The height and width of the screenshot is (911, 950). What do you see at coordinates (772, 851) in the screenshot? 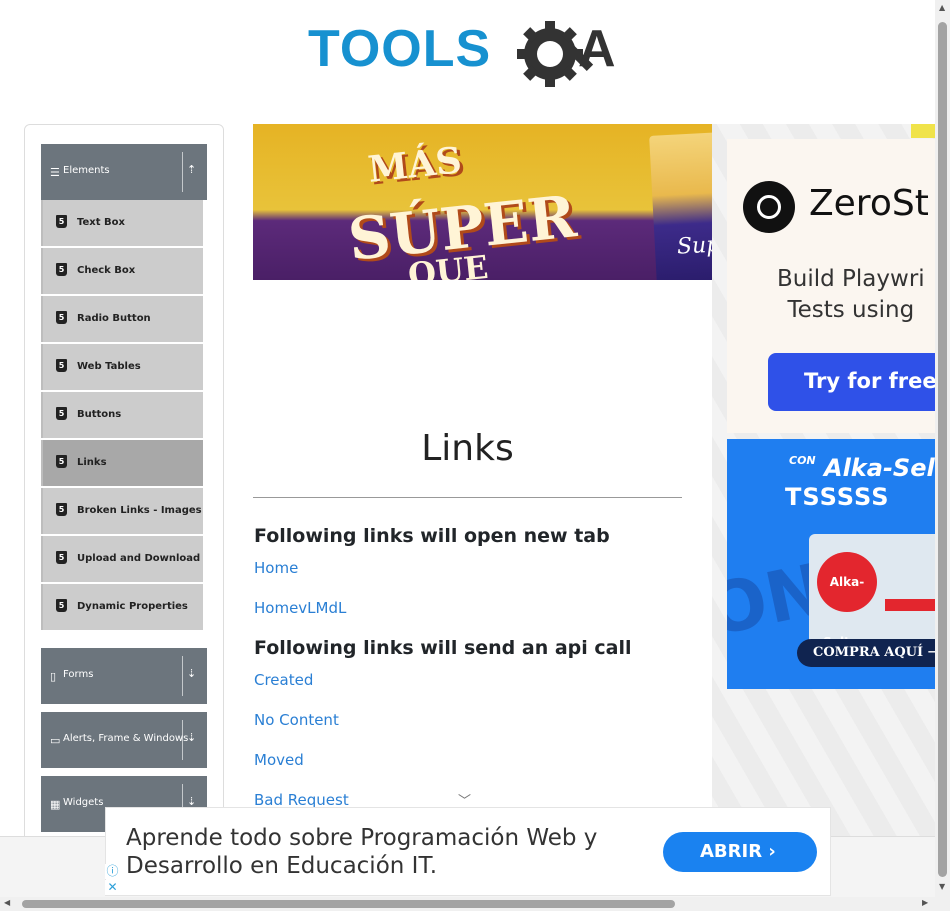
I see `chevron-right-icon: ›` at bounding box center [772, 851].